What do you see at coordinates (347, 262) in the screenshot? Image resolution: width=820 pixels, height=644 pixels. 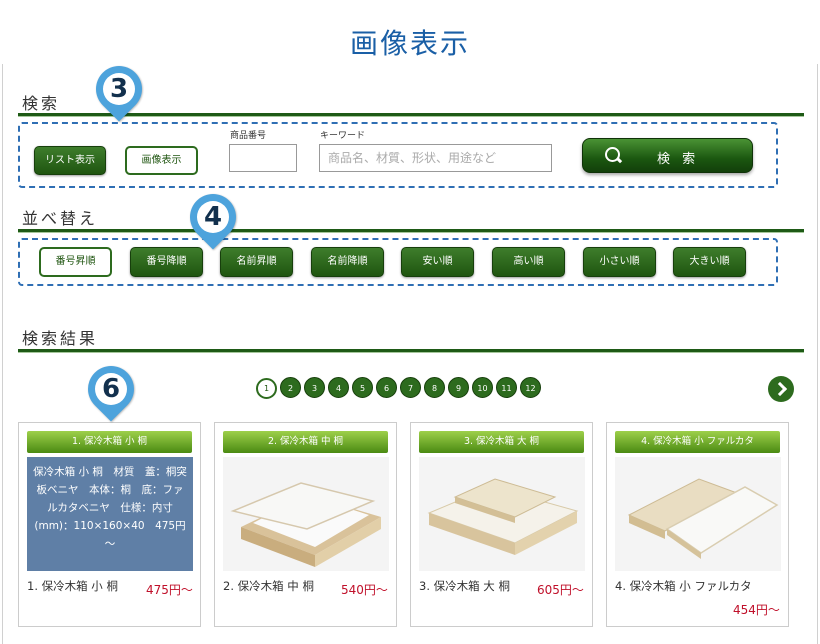 I see `sort-button-name-desc: 名前降順` at bounding box center [347, 262].